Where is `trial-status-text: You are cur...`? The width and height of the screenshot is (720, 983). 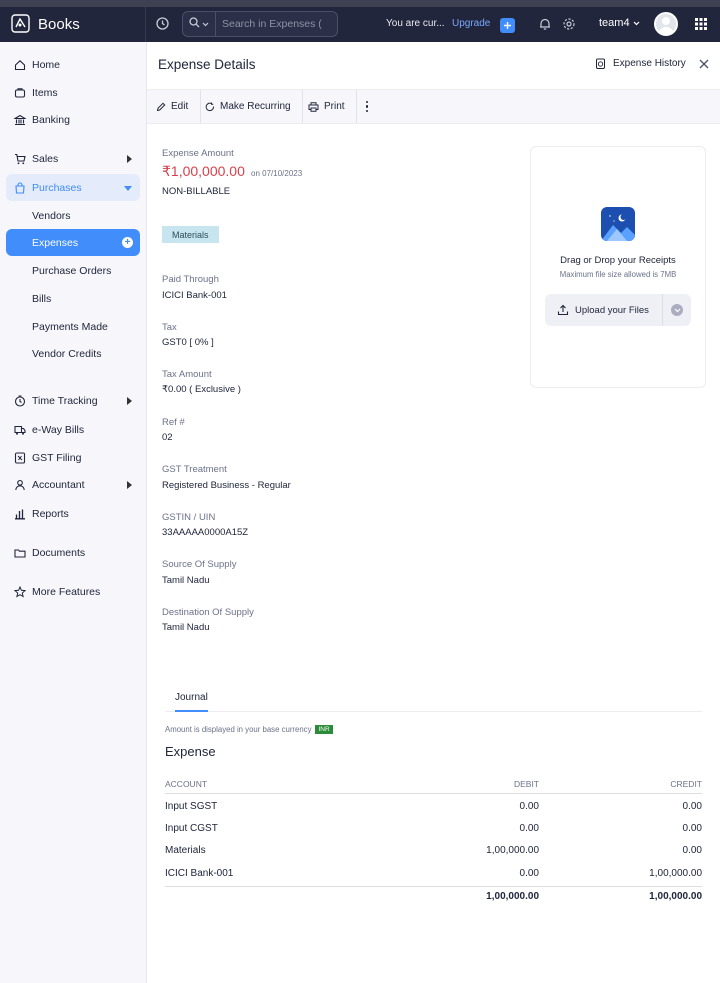
trial-status-text: You are cur... is located at coordinates (415, 23).